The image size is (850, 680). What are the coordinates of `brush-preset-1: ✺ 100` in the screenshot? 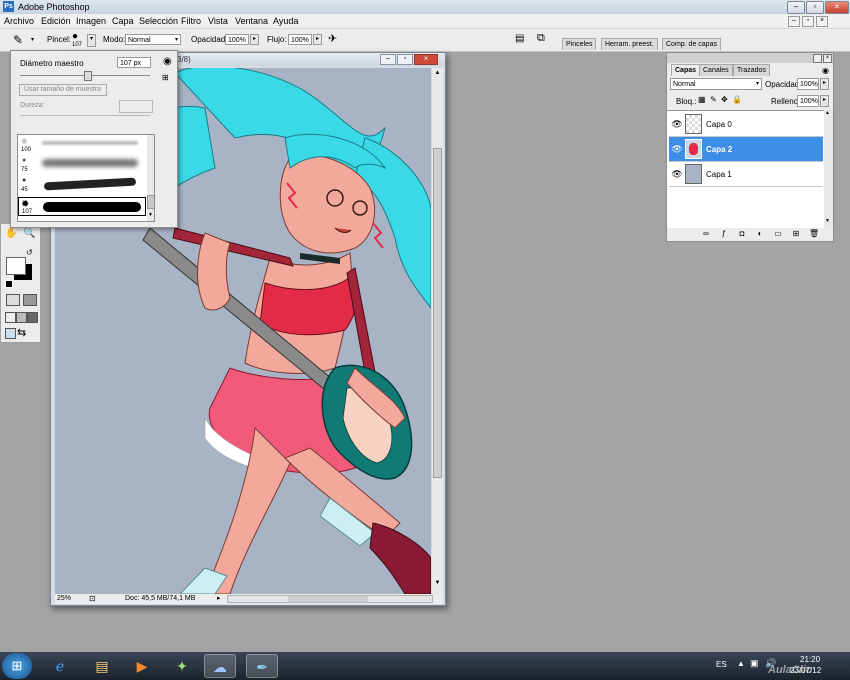 It's located at (82, 144).